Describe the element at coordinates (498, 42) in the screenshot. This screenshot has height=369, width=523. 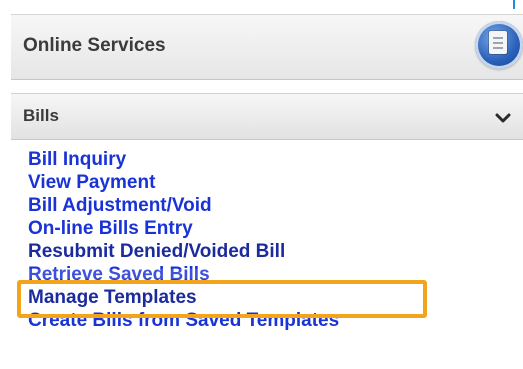
I see `document-sheet-icon` at that location.